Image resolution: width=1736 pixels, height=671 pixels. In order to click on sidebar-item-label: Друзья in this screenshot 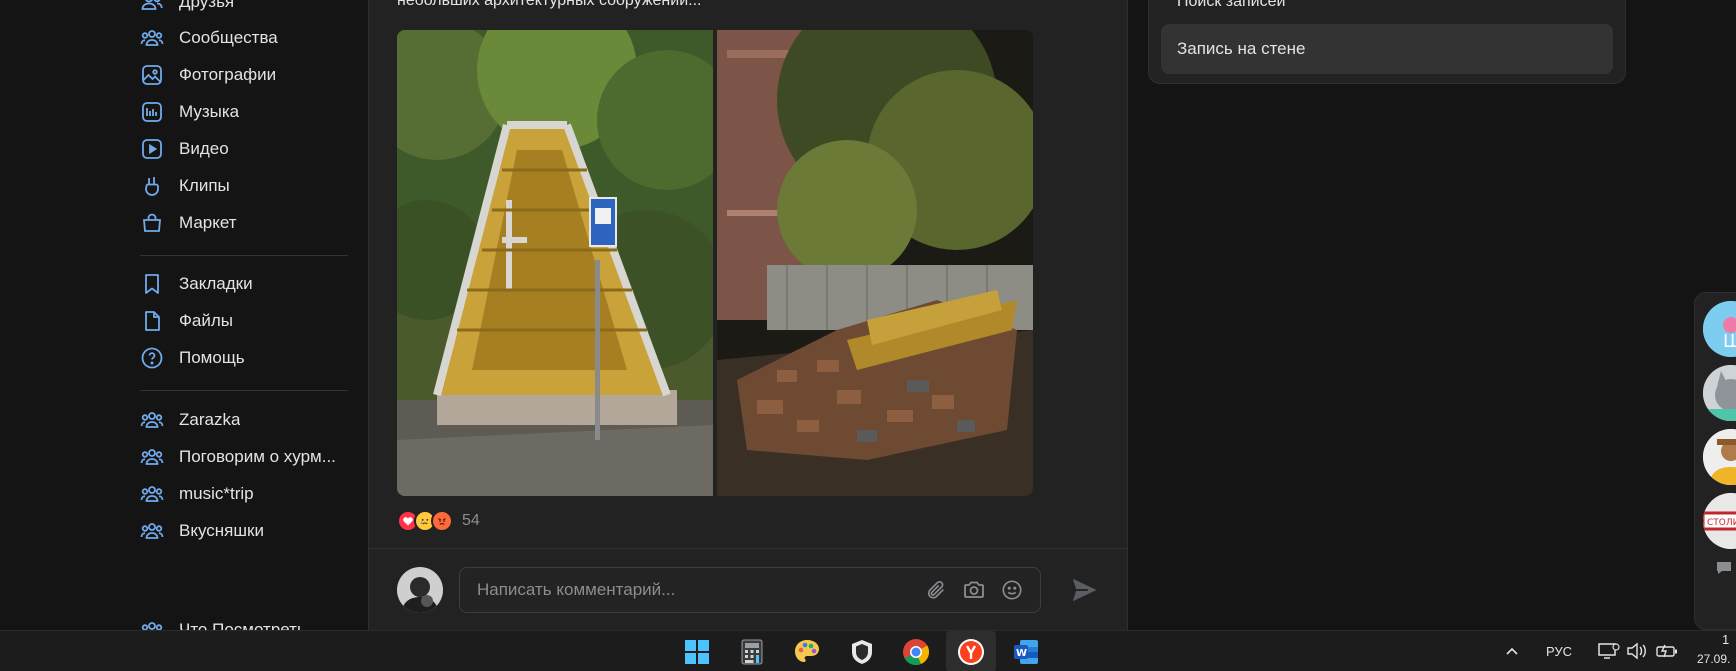, I will do `click(207, 5)`.